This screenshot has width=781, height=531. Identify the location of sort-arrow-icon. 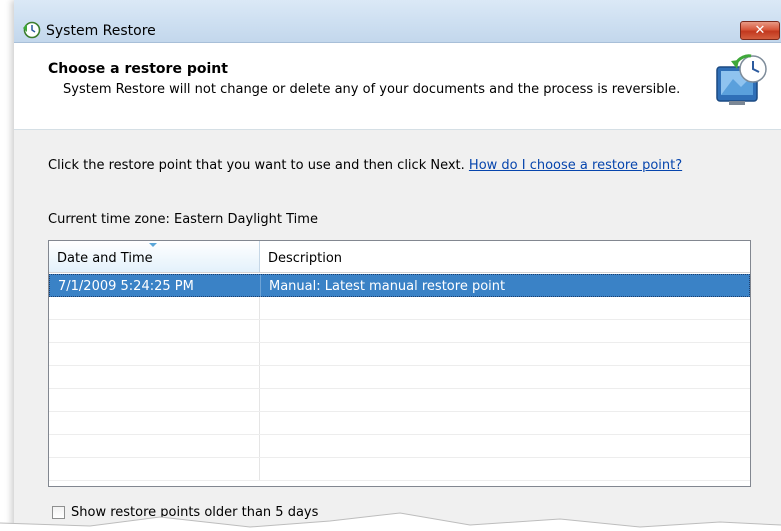
(153, 245).